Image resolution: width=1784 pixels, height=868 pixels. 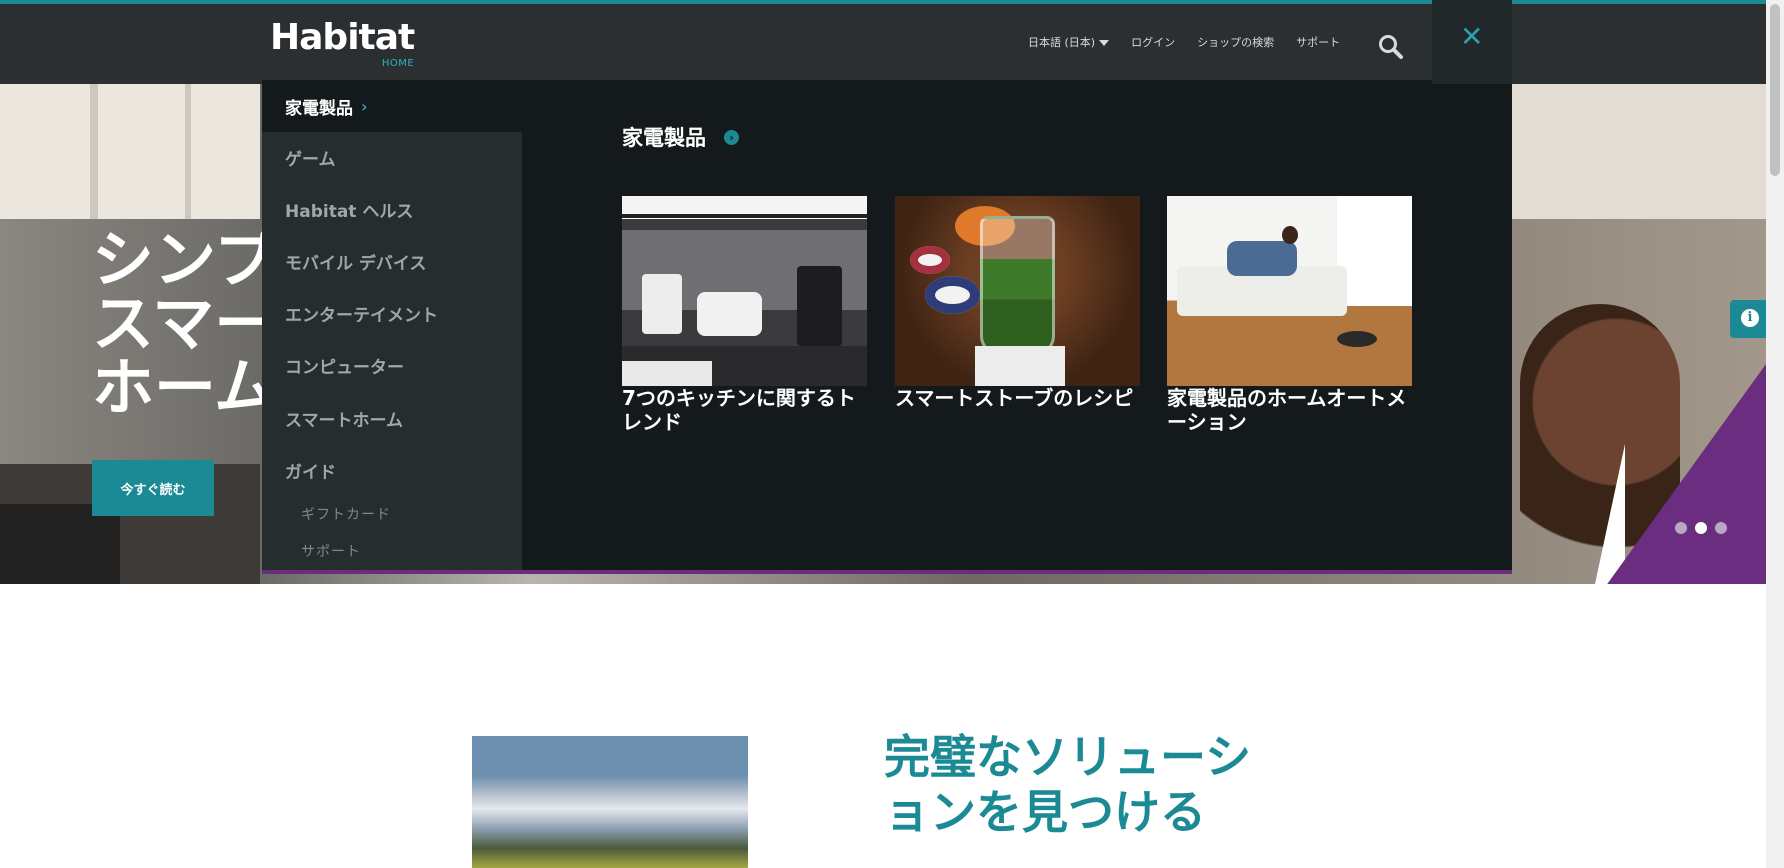 I want to click on language-selector: 日本語 (日本), so click(x=1069, y=42).